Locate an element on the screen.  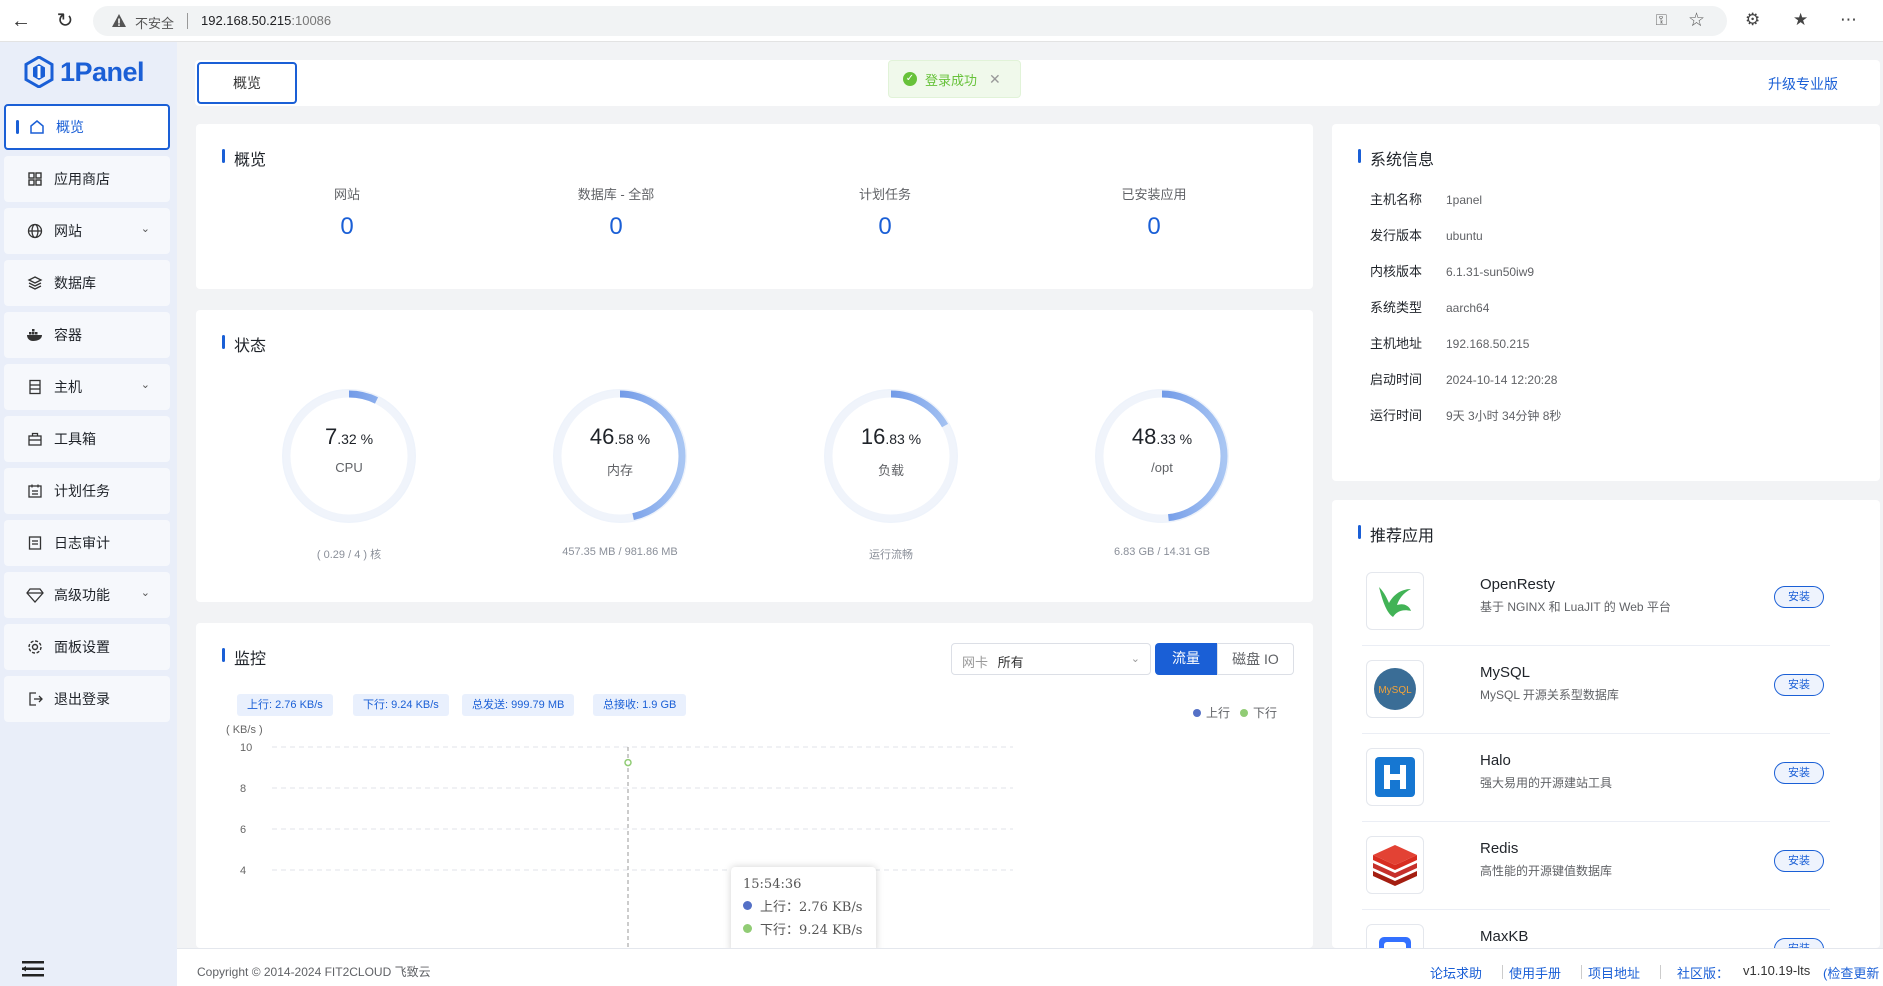
y-tick-label: 6 is located at coordinates (243, 830).